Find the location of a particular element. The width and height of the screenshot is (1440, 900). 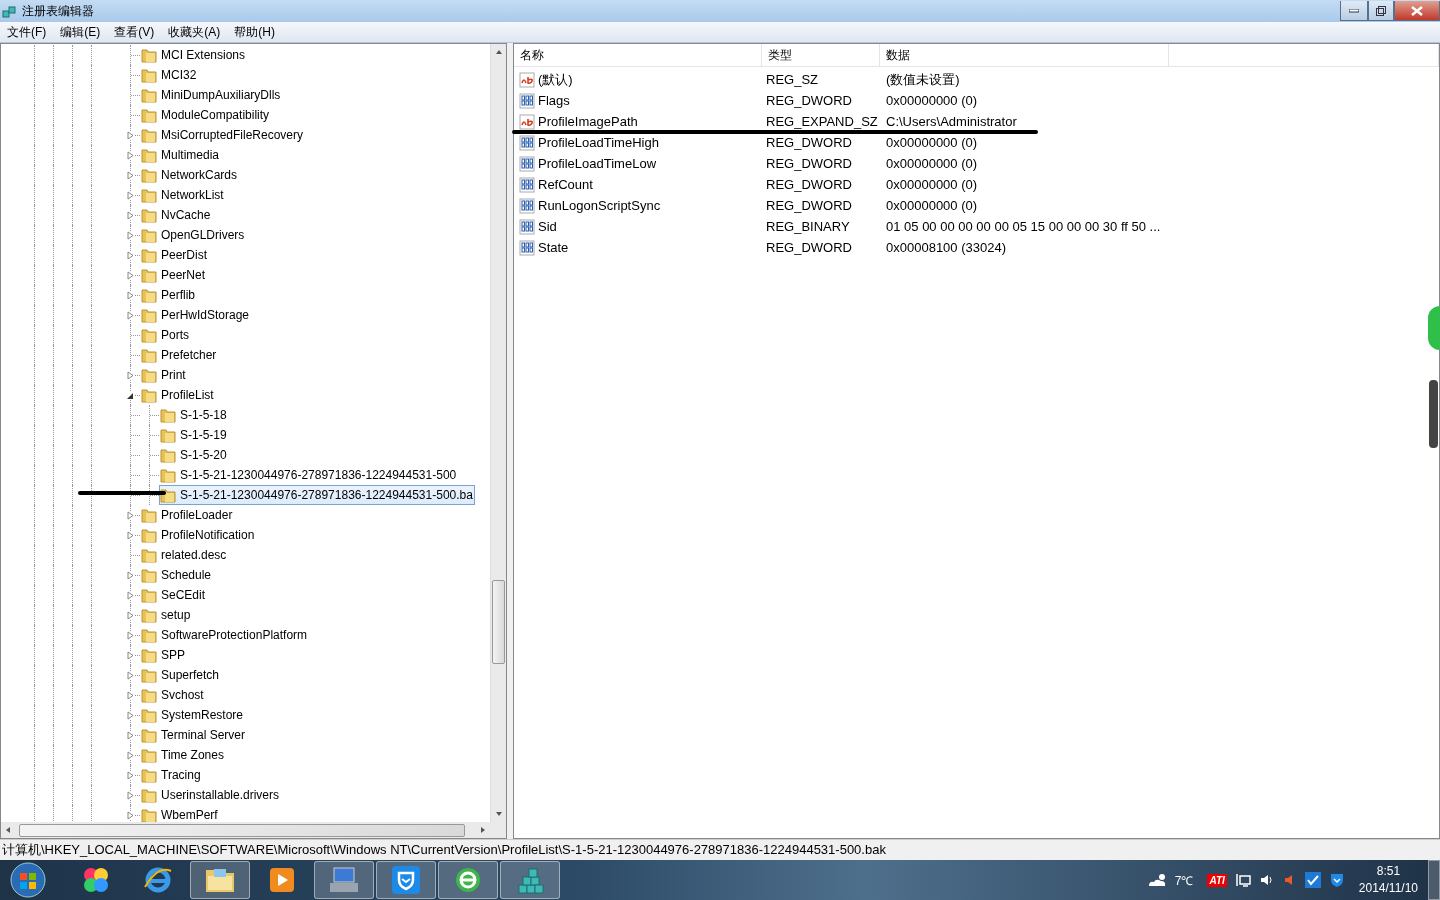

tree-item: NetworkList is located at coordinates (183, 195).